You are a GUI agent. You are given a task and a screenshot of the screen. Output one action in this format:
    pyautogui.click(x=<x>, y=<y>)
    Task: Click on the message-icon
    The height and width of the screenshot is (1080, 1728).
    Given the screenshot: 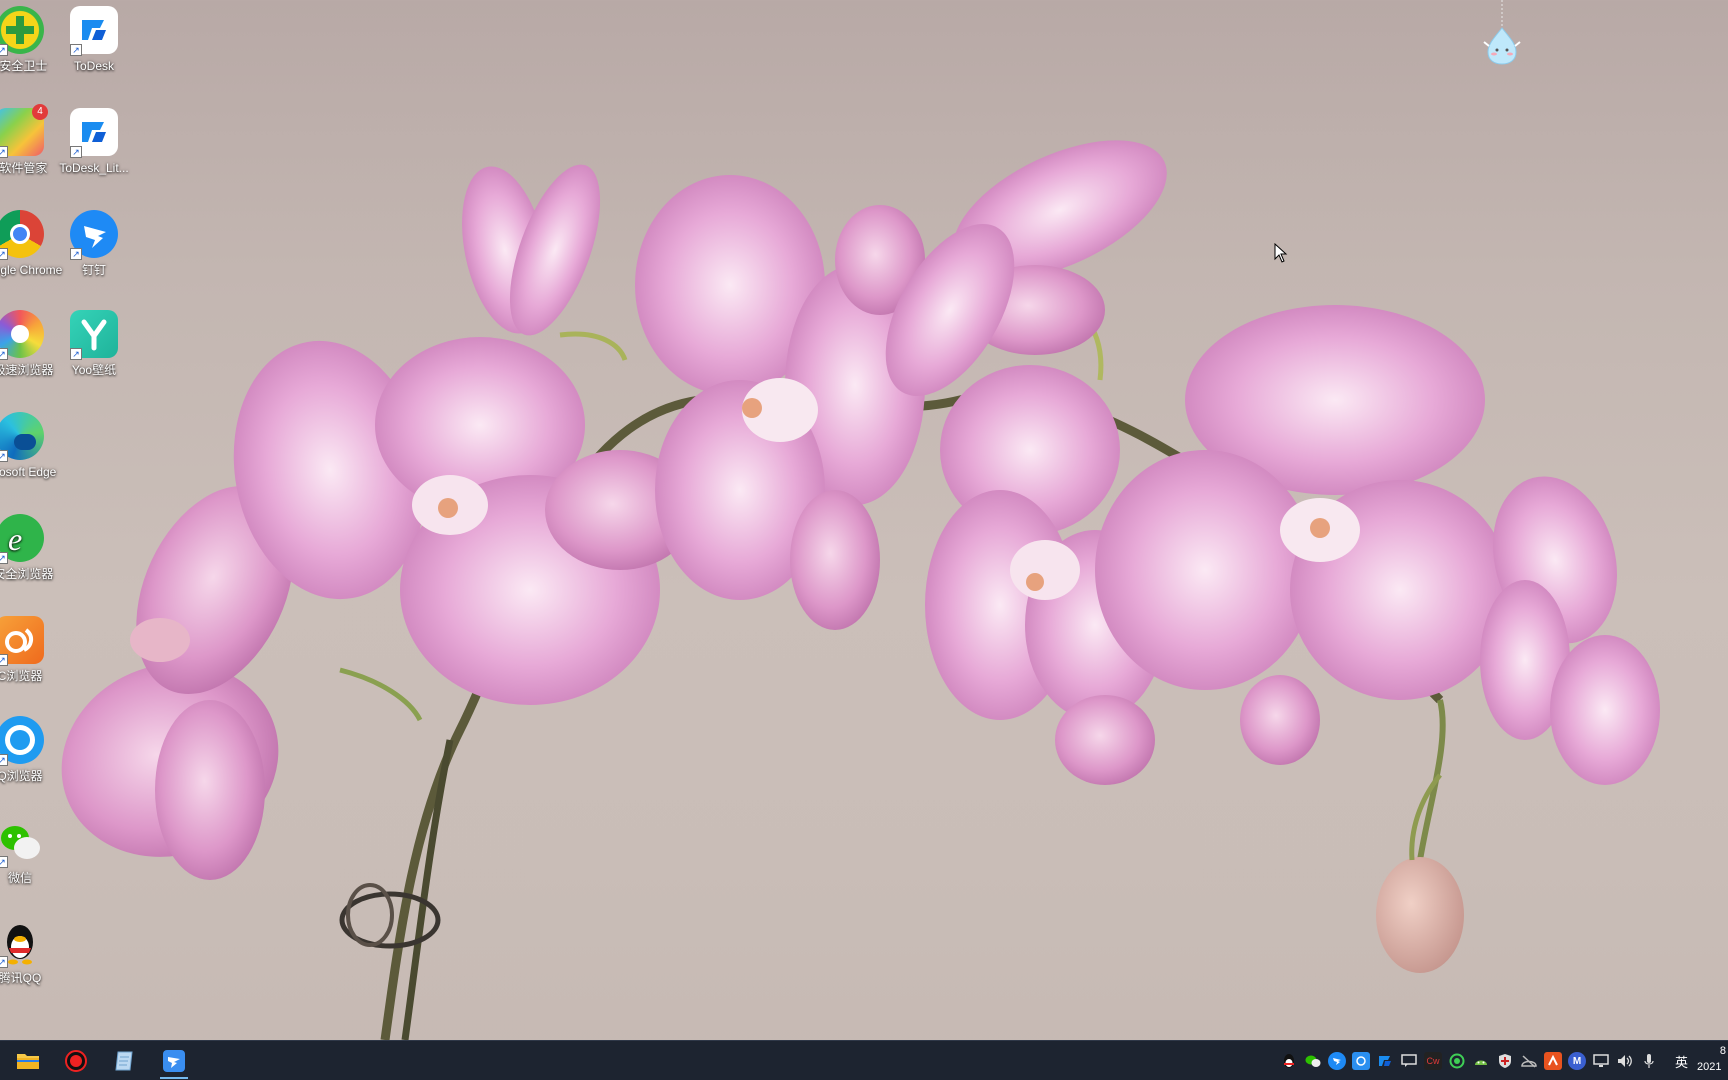 What is the action you would take?
    pyautogui.click(x=1409, y=1061)
    